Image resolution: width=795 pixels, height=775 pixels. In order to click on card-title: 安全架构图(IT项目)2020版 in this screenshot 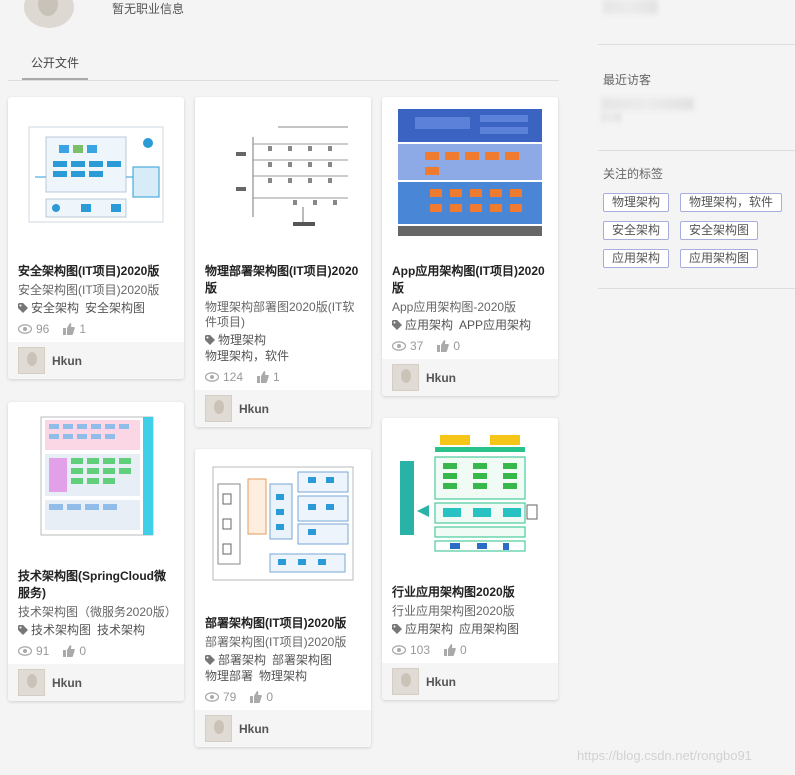, I will do `click(96, 271)`.